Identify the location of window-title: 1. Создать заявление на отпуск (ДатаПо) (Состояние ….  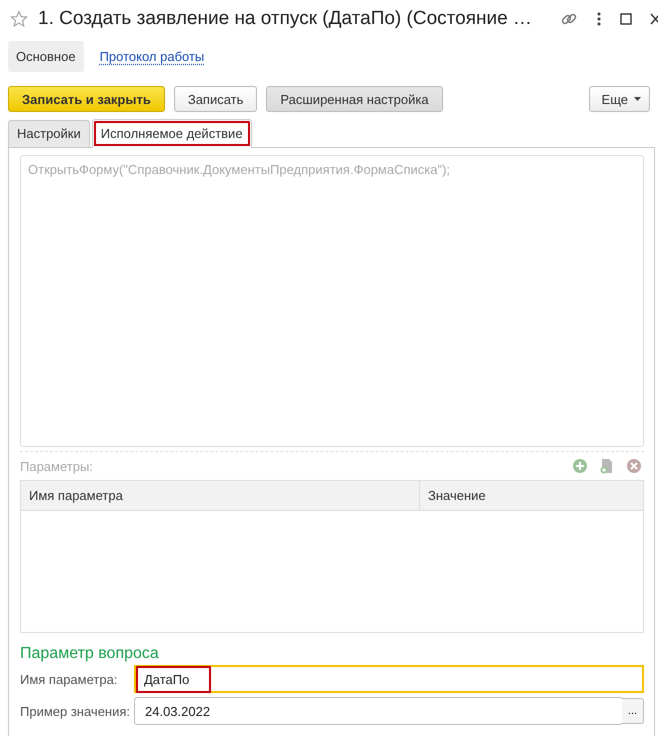
(285, 19).